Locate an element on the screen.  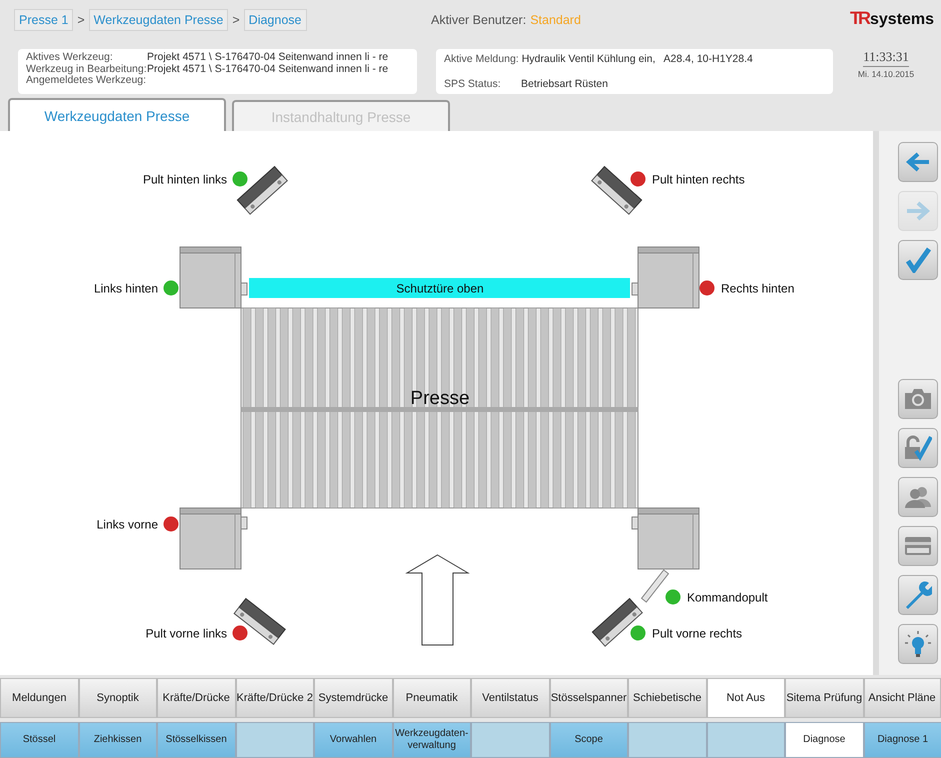
back-button is located at coordinates (918, 162).